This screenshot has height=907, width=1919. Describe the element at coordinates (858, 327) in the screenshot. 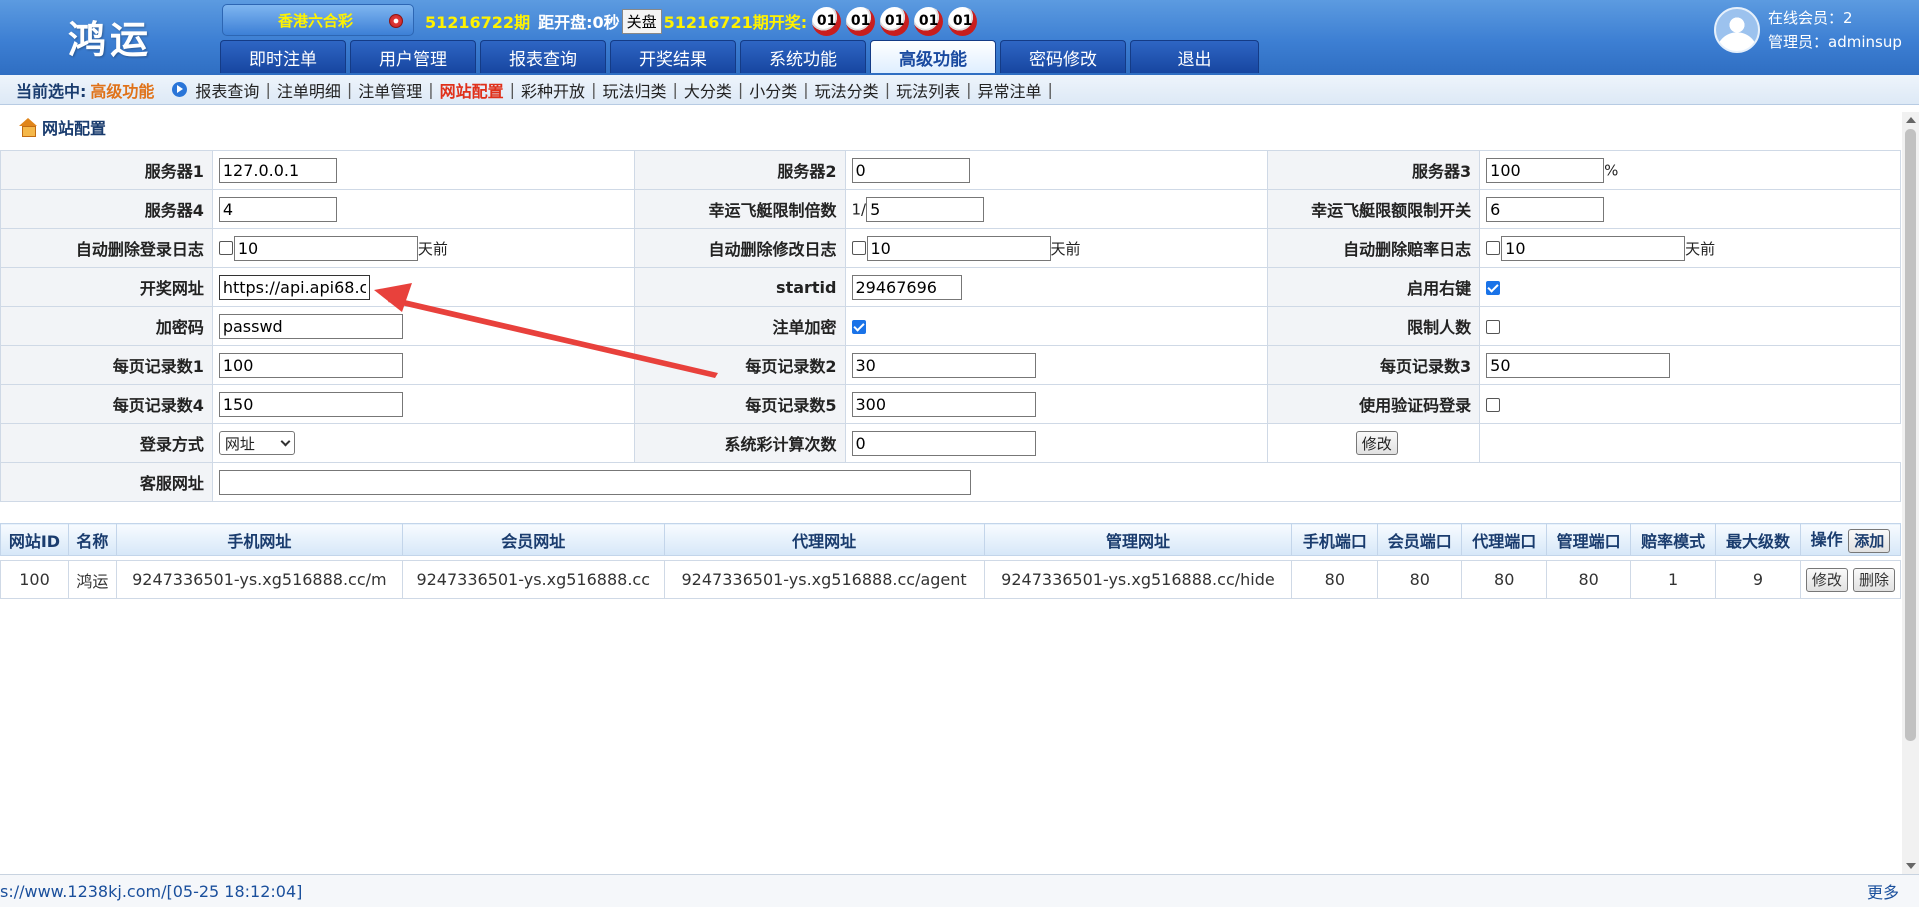

I see `bet-encrypt-checkbox` at that location.